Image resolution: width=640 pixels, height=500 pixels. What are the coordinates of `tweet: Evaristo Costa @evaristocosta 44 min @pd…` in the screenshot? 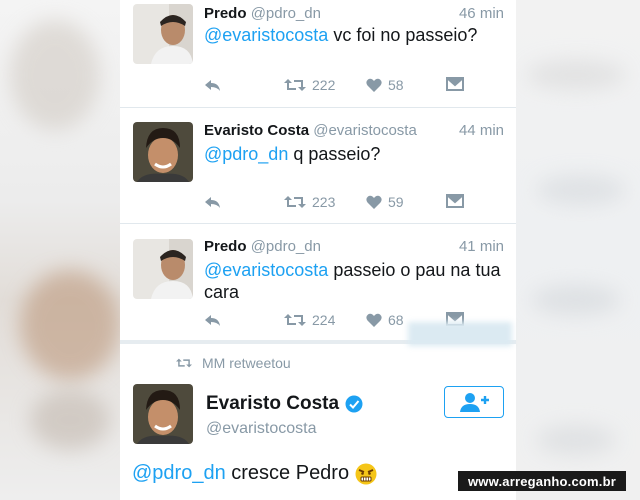 It's located at (318, 166).